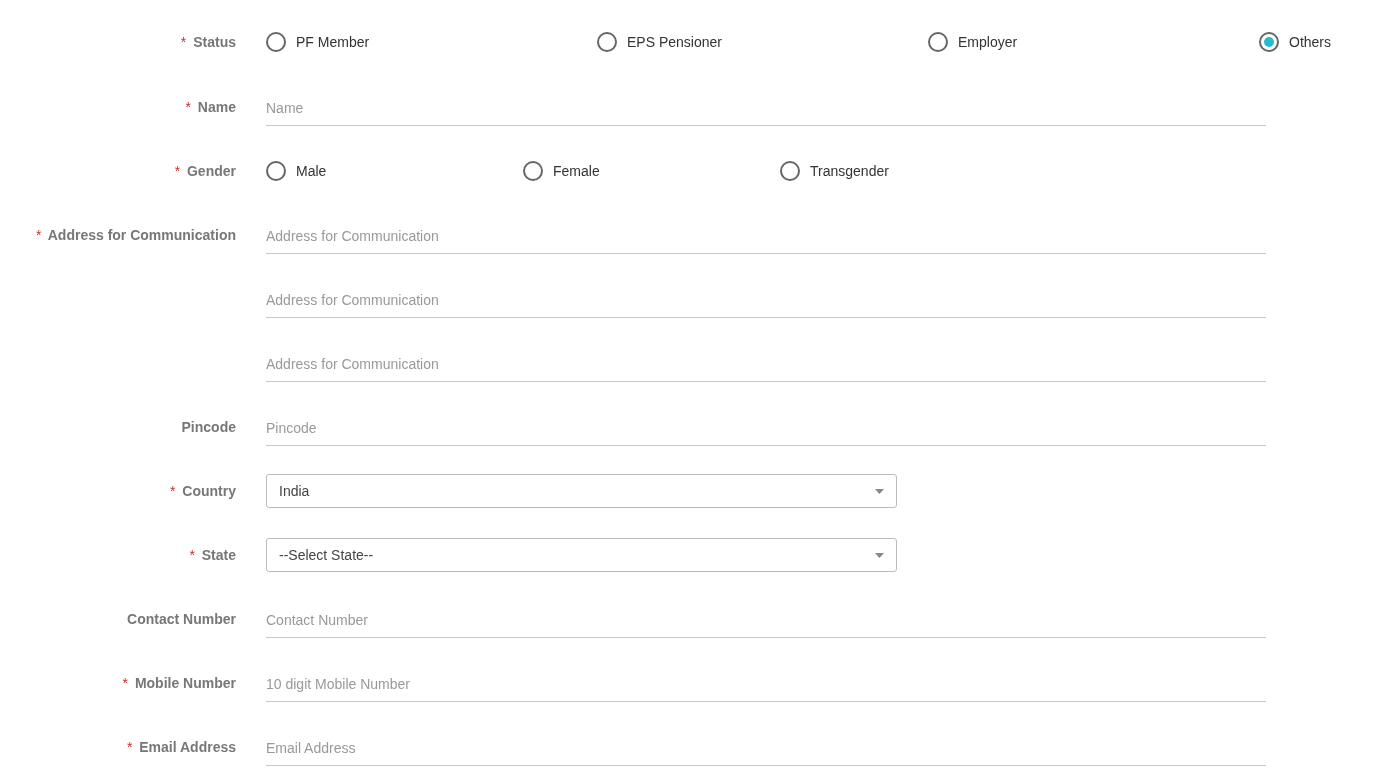  What do you see at coordinates (394, 171) in the screenshot?
I see `radio-option: Male` at bounding box center [394, 171].